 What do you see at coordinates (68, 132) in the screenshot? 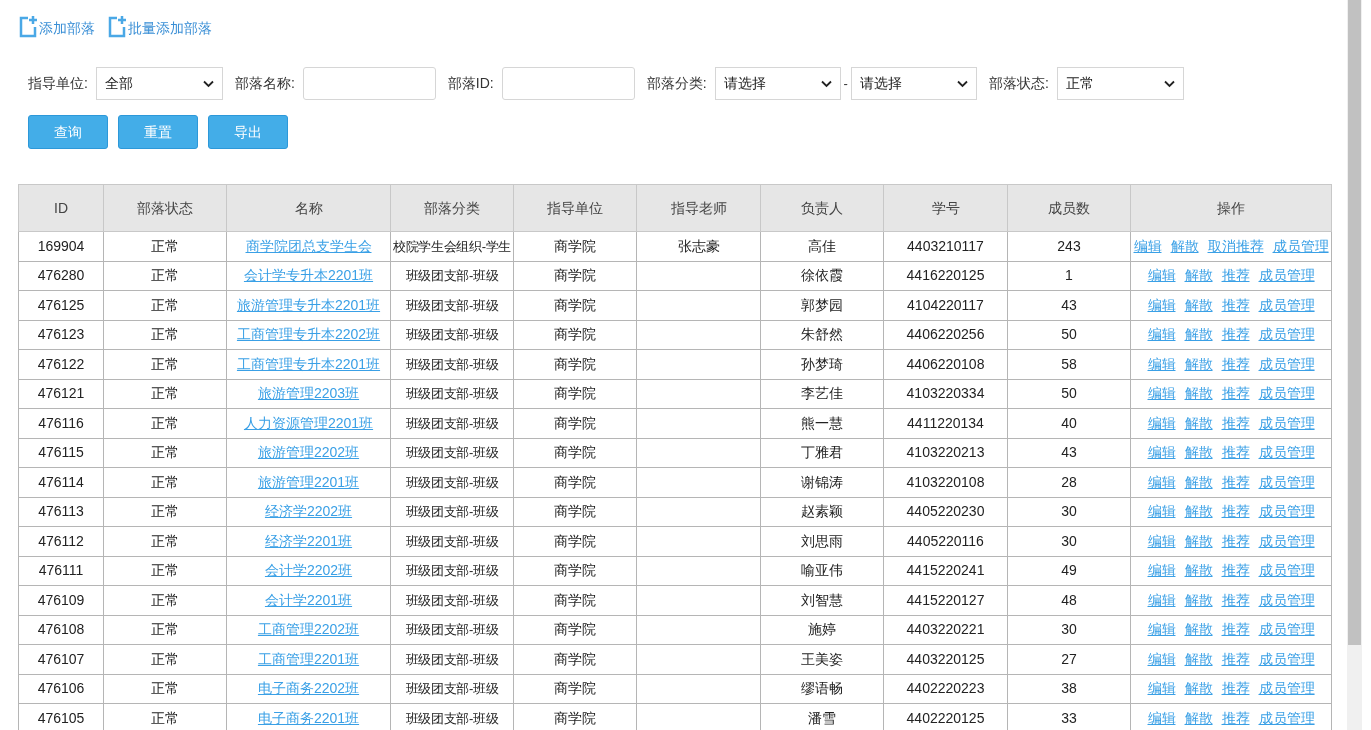
I see `action-button: 查询` at bounding box center [68, 132].